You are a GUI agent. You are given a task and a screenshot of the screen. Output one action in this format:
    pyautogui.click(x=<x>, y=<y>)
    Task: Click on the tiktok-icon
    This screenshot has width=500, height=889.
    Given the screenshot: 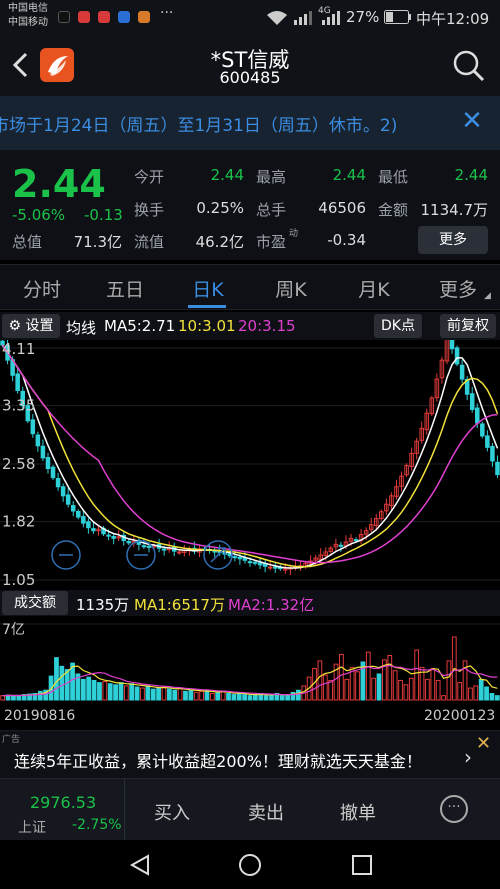 What is the action you would take?
    pyautogui.click(x=64, y=17)
    